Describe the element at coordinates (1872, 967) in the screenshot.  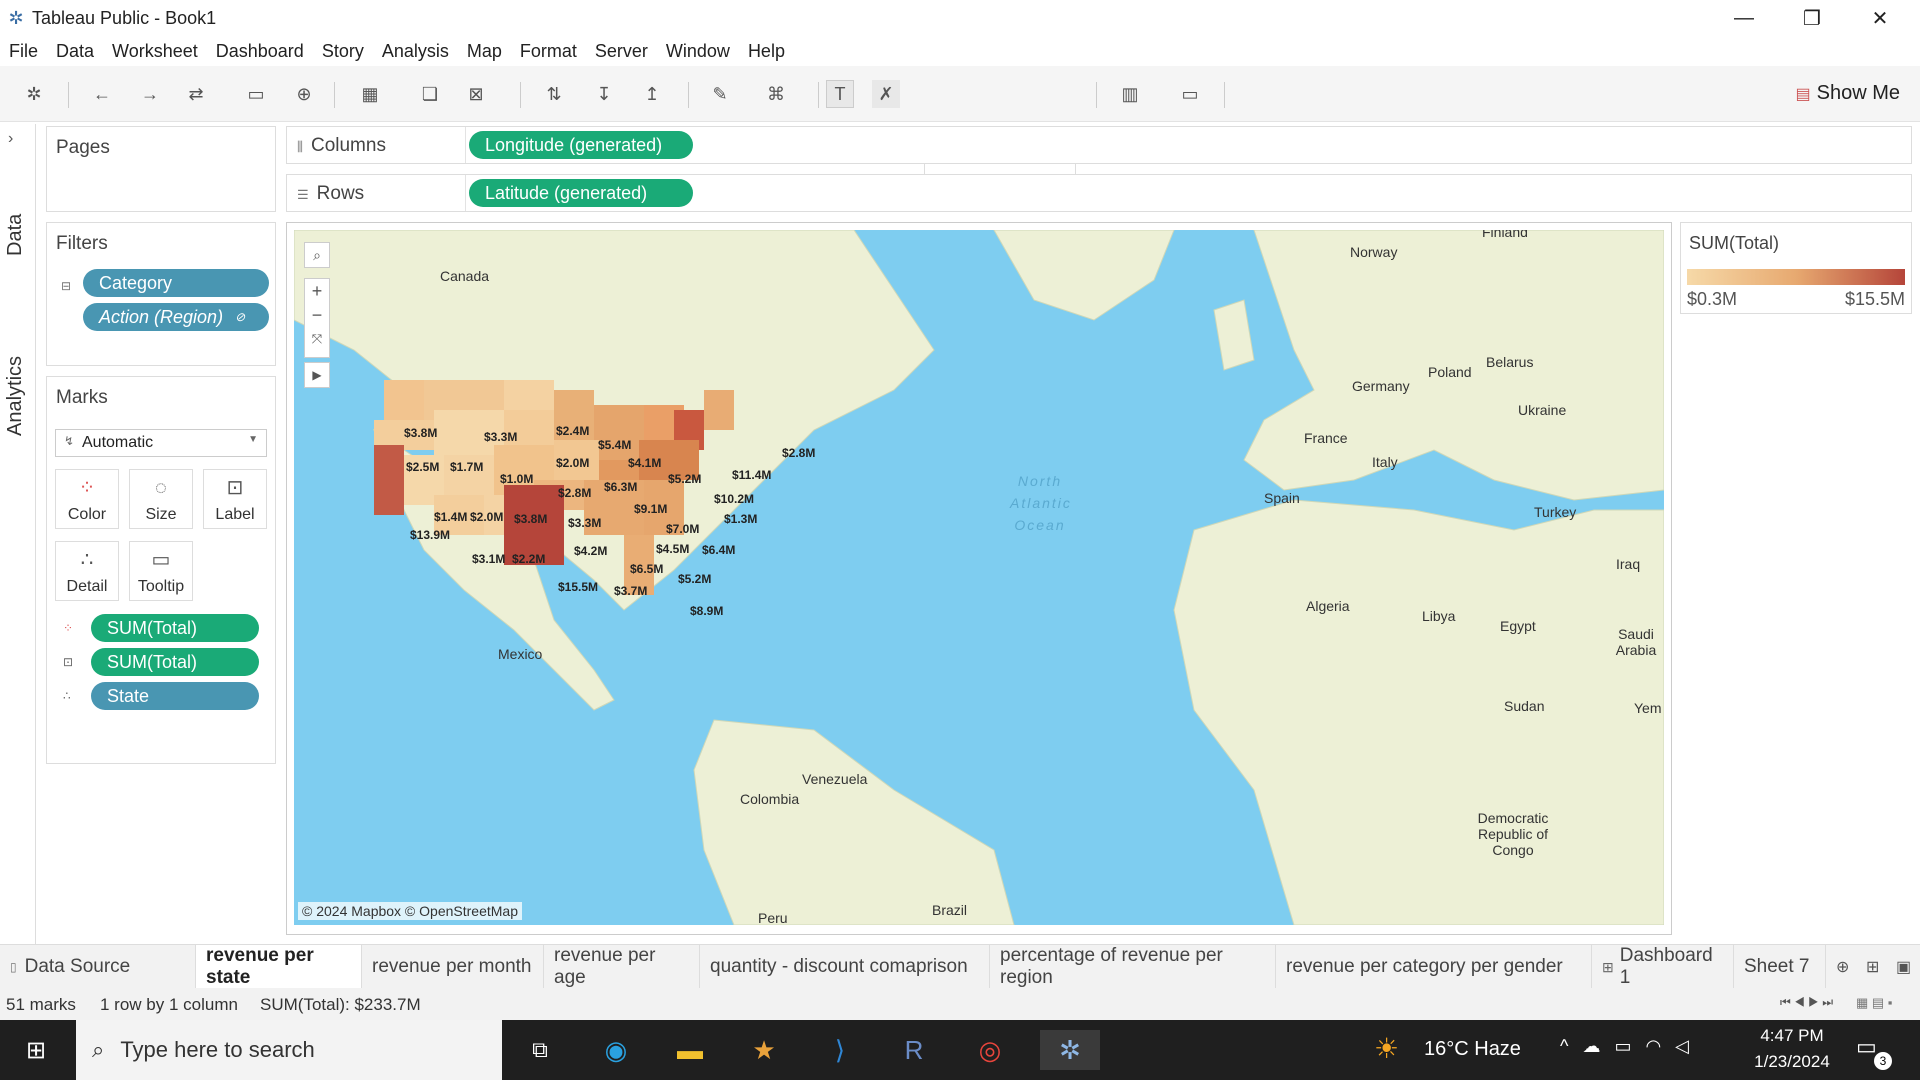
I see `new-dashboard-tab-icon: ⊞` at that location.